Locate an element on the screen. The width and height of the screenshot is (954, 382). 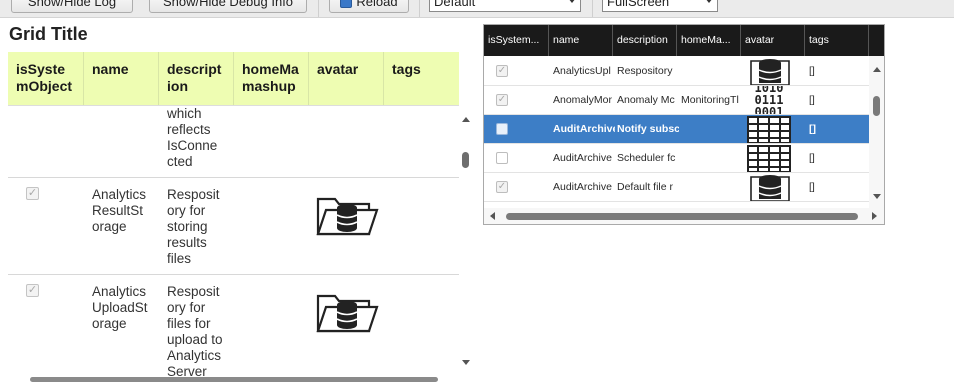
right-grid-vertical-scrollbar is located at coordinates (876, 132).